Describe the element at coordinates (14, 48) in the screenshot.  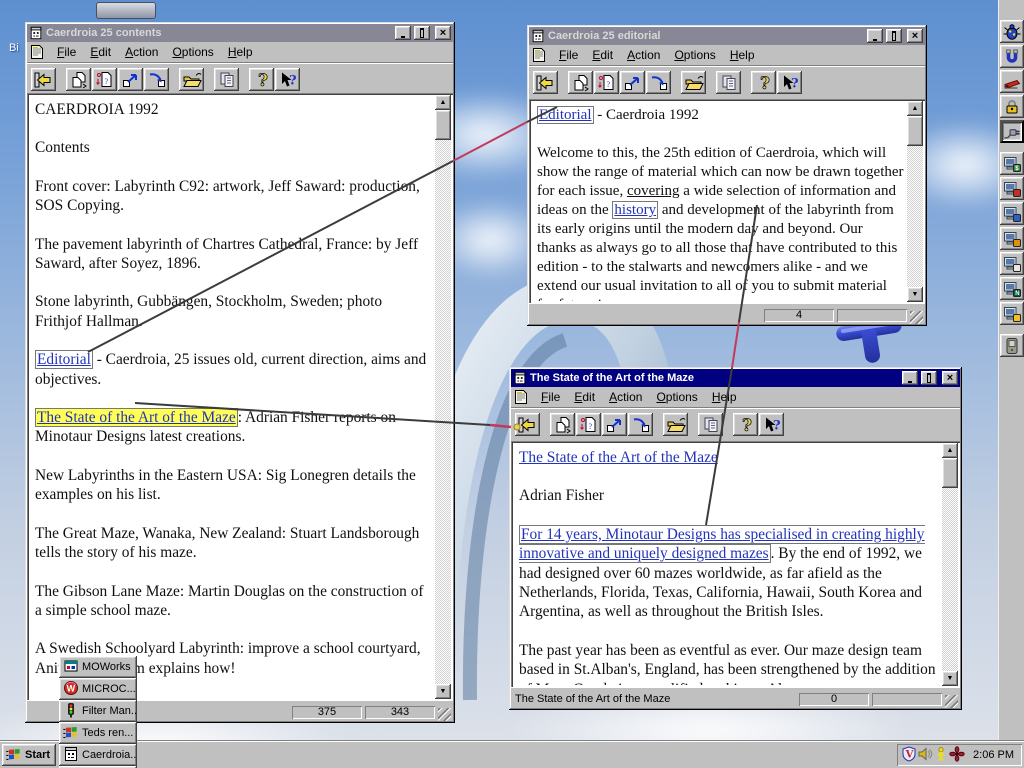
I see `desktop-icon-label: Bi` at that location.